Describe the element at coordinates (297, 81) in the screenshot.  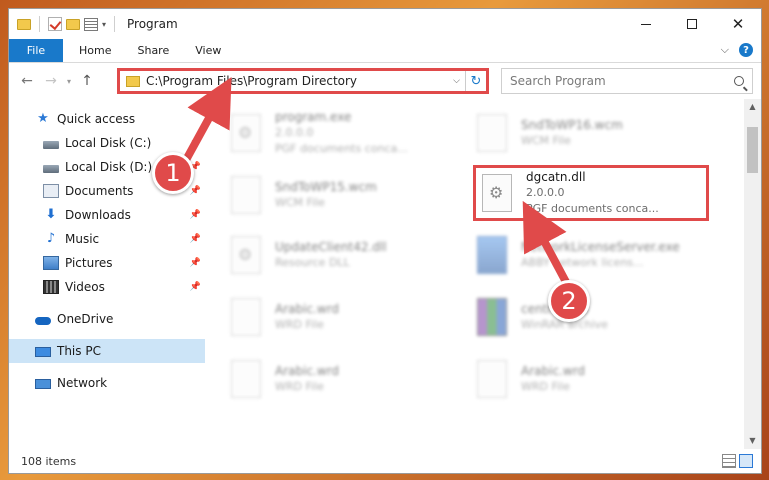
I see `address-path: C:\Program Files\Program Directory` at that location.